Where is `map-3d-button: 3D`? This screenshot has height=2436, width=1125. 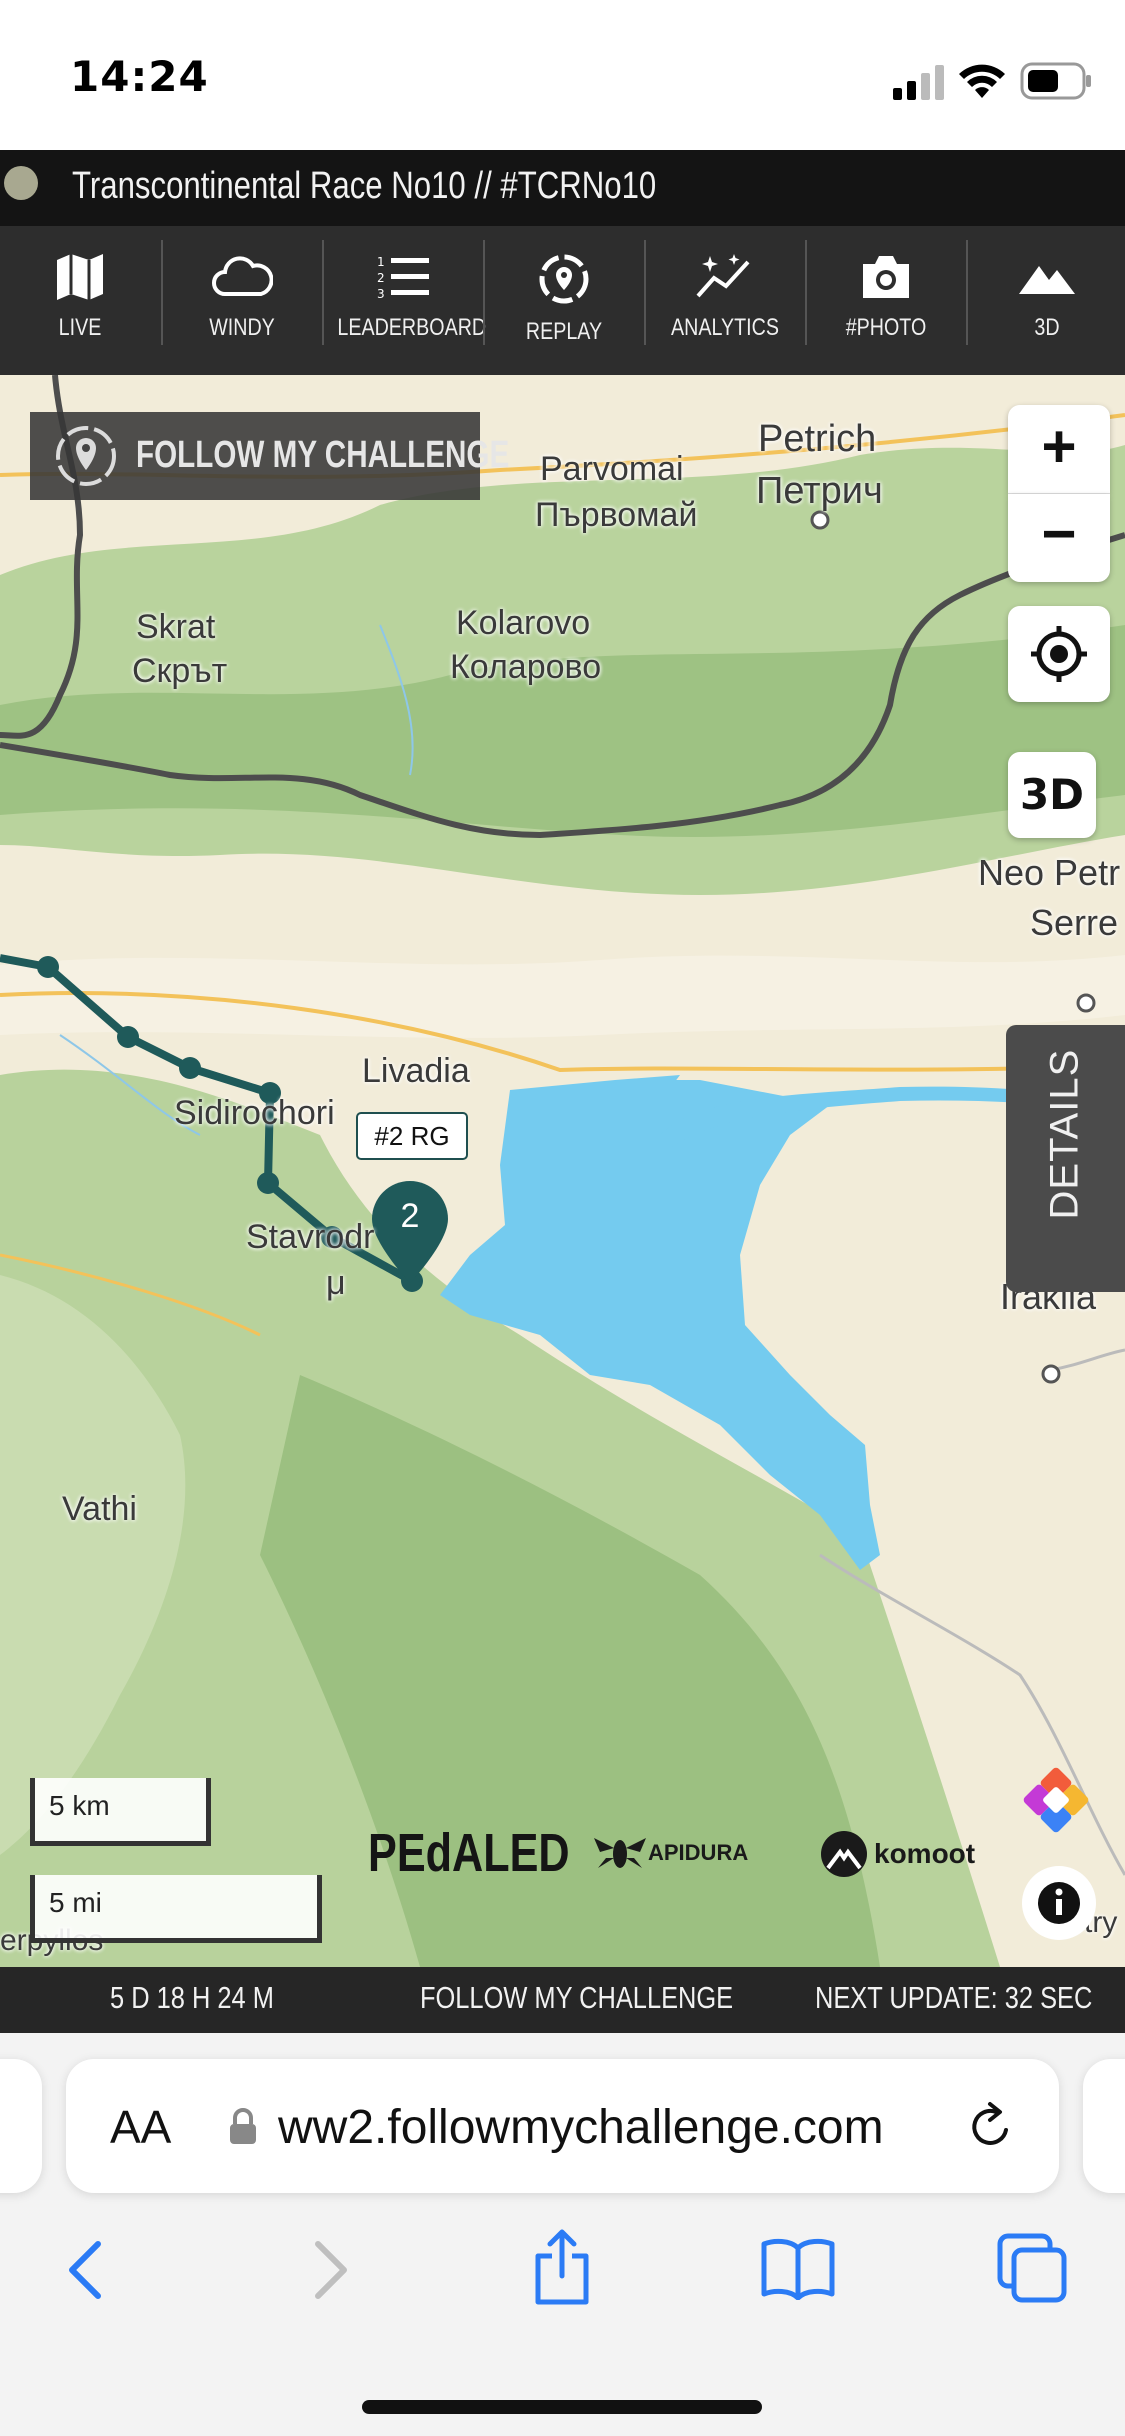
map-3d-button: 3D is located at coordinates (1052, 795).